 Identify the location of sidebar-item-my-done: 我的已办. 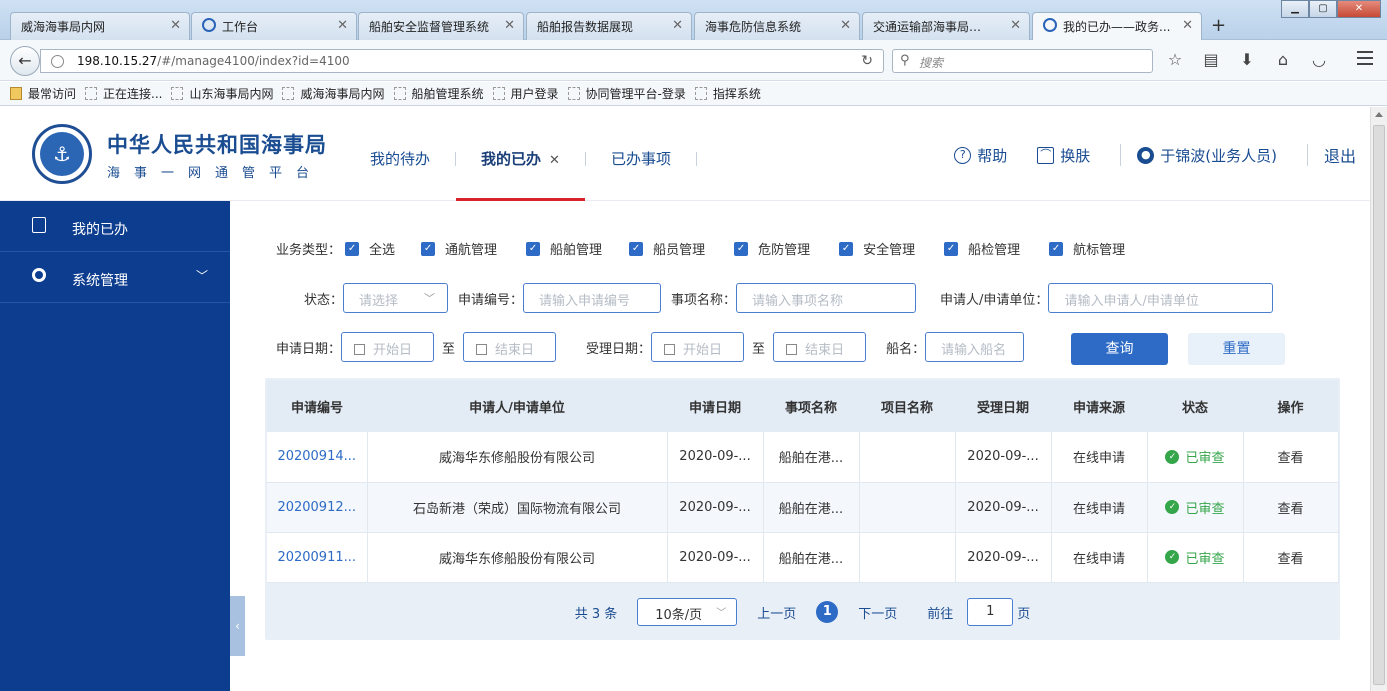
(115, 226).